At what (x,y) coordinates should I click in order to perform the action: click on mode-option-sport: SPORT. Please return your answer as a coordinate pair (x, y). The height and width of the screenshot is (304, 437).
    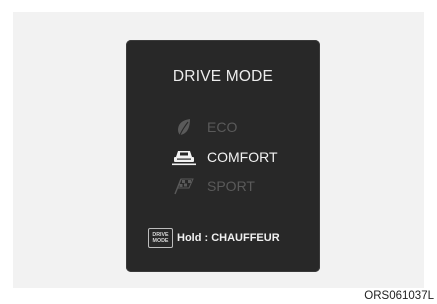
    Looking at the image, I should click on (212, 186).